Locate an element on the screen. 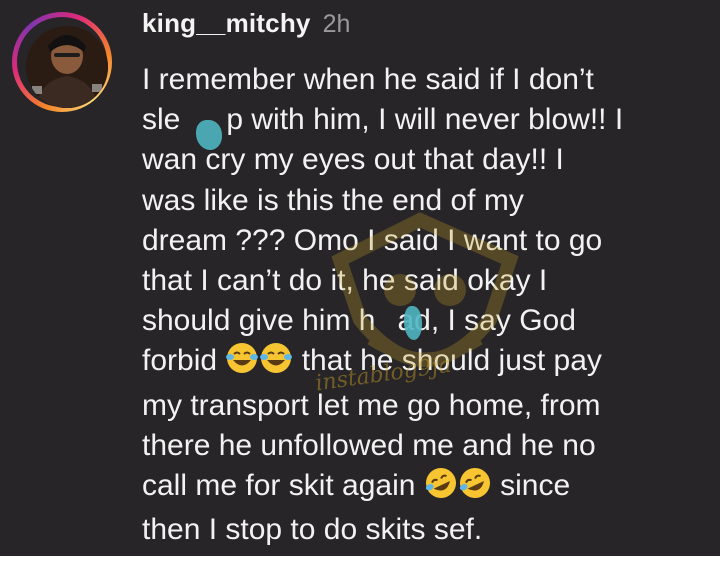 This screenshot has width=720, height=568. avatar-photo is located at coordinates (67, 67).